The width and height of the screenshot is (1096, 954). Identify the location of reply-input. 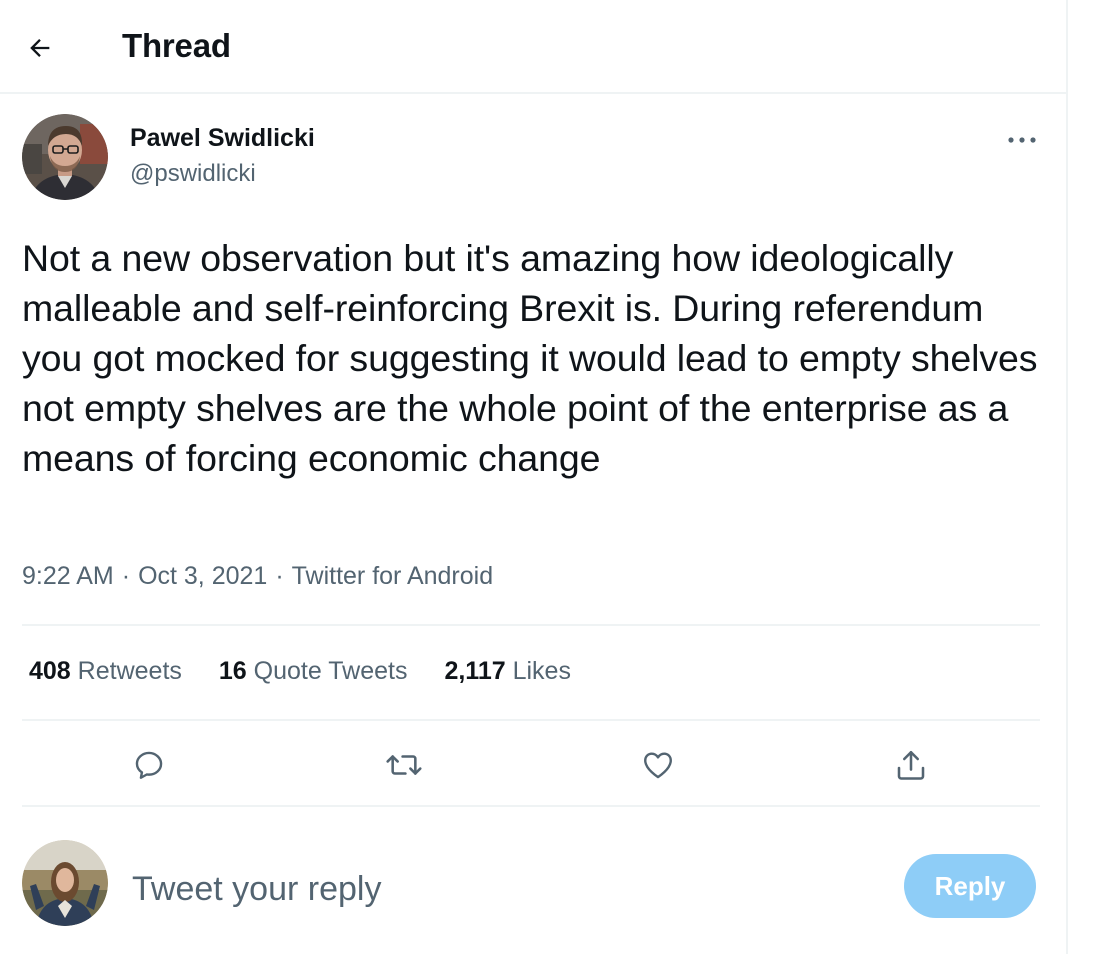
(482, 889).